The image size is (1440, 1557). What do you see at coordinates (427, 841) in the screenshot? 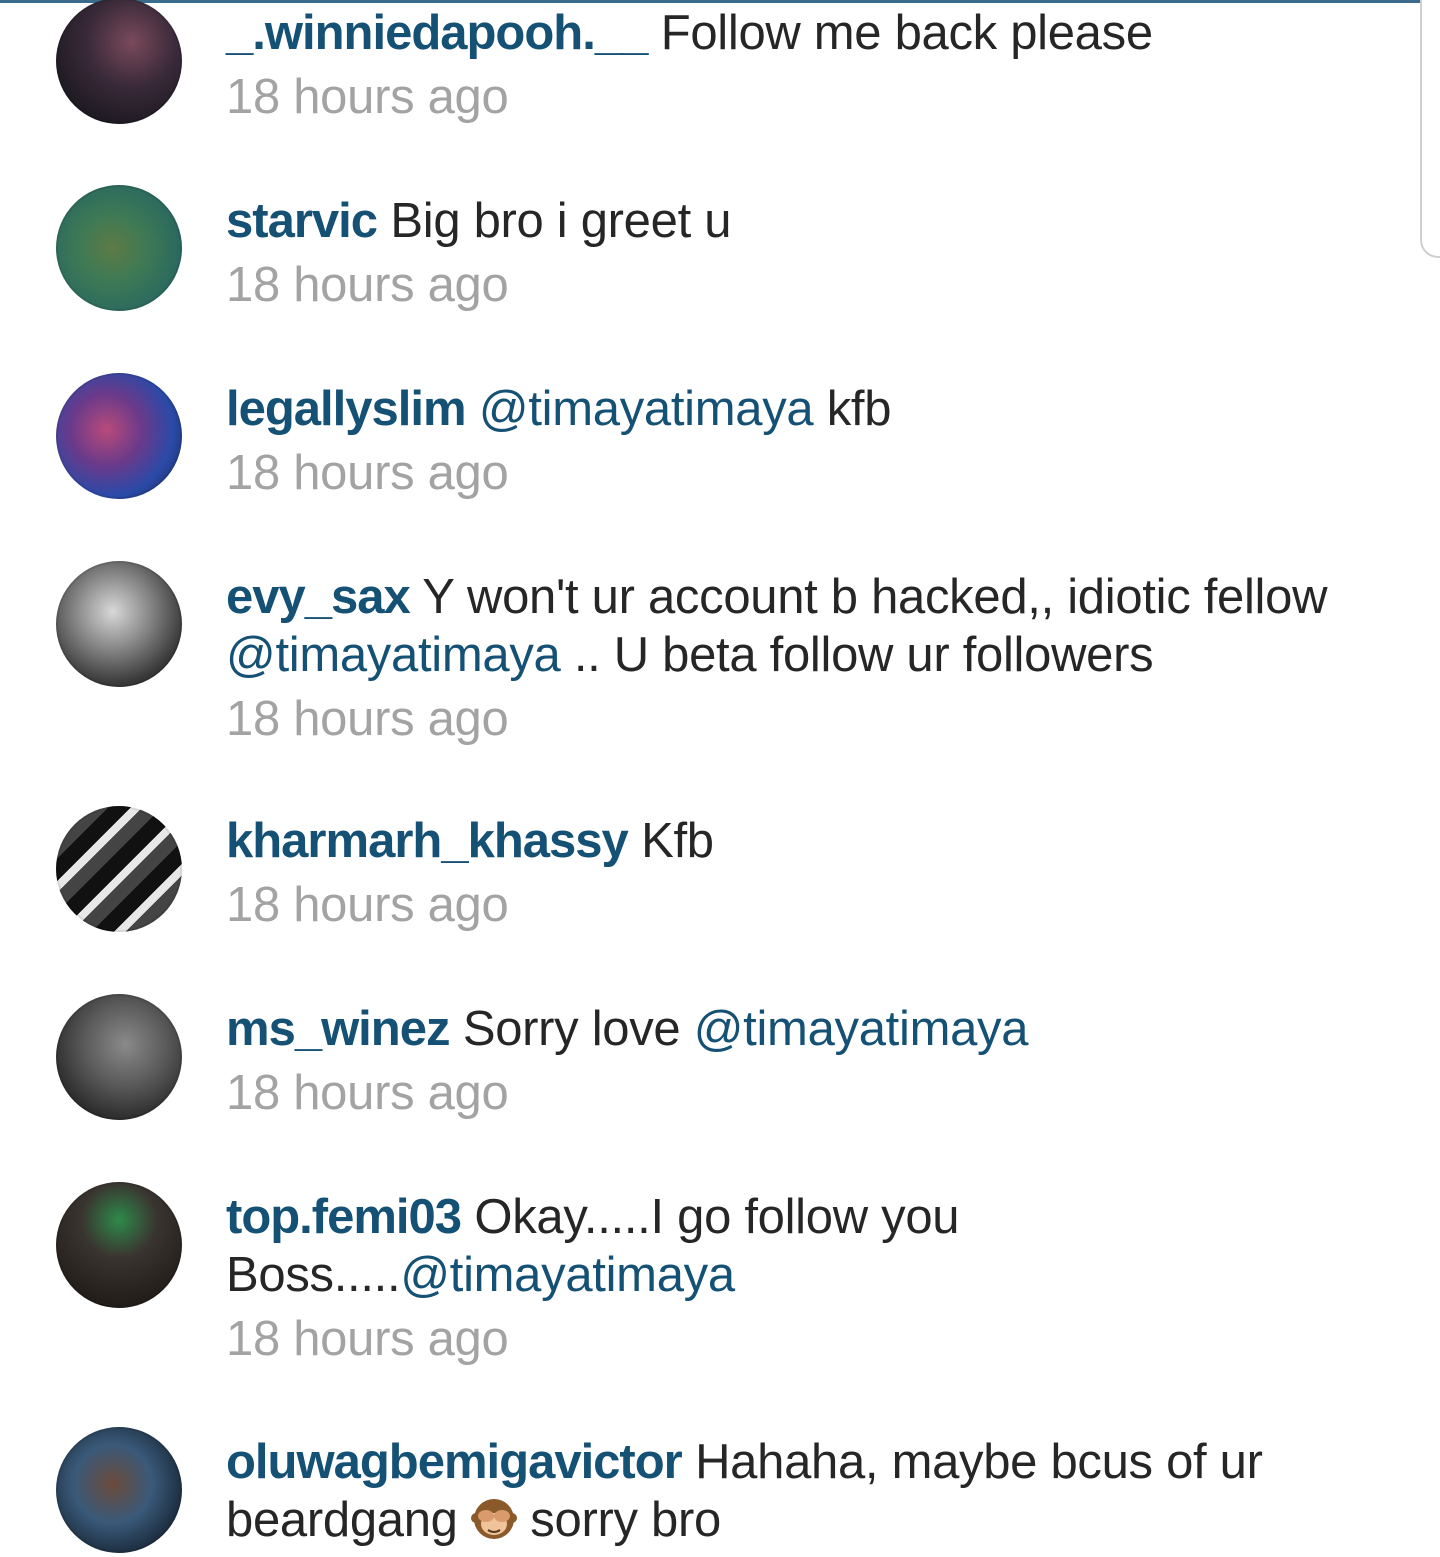
I see `comment-username: kharmarh_khassy` at bounding box center [427, 841].